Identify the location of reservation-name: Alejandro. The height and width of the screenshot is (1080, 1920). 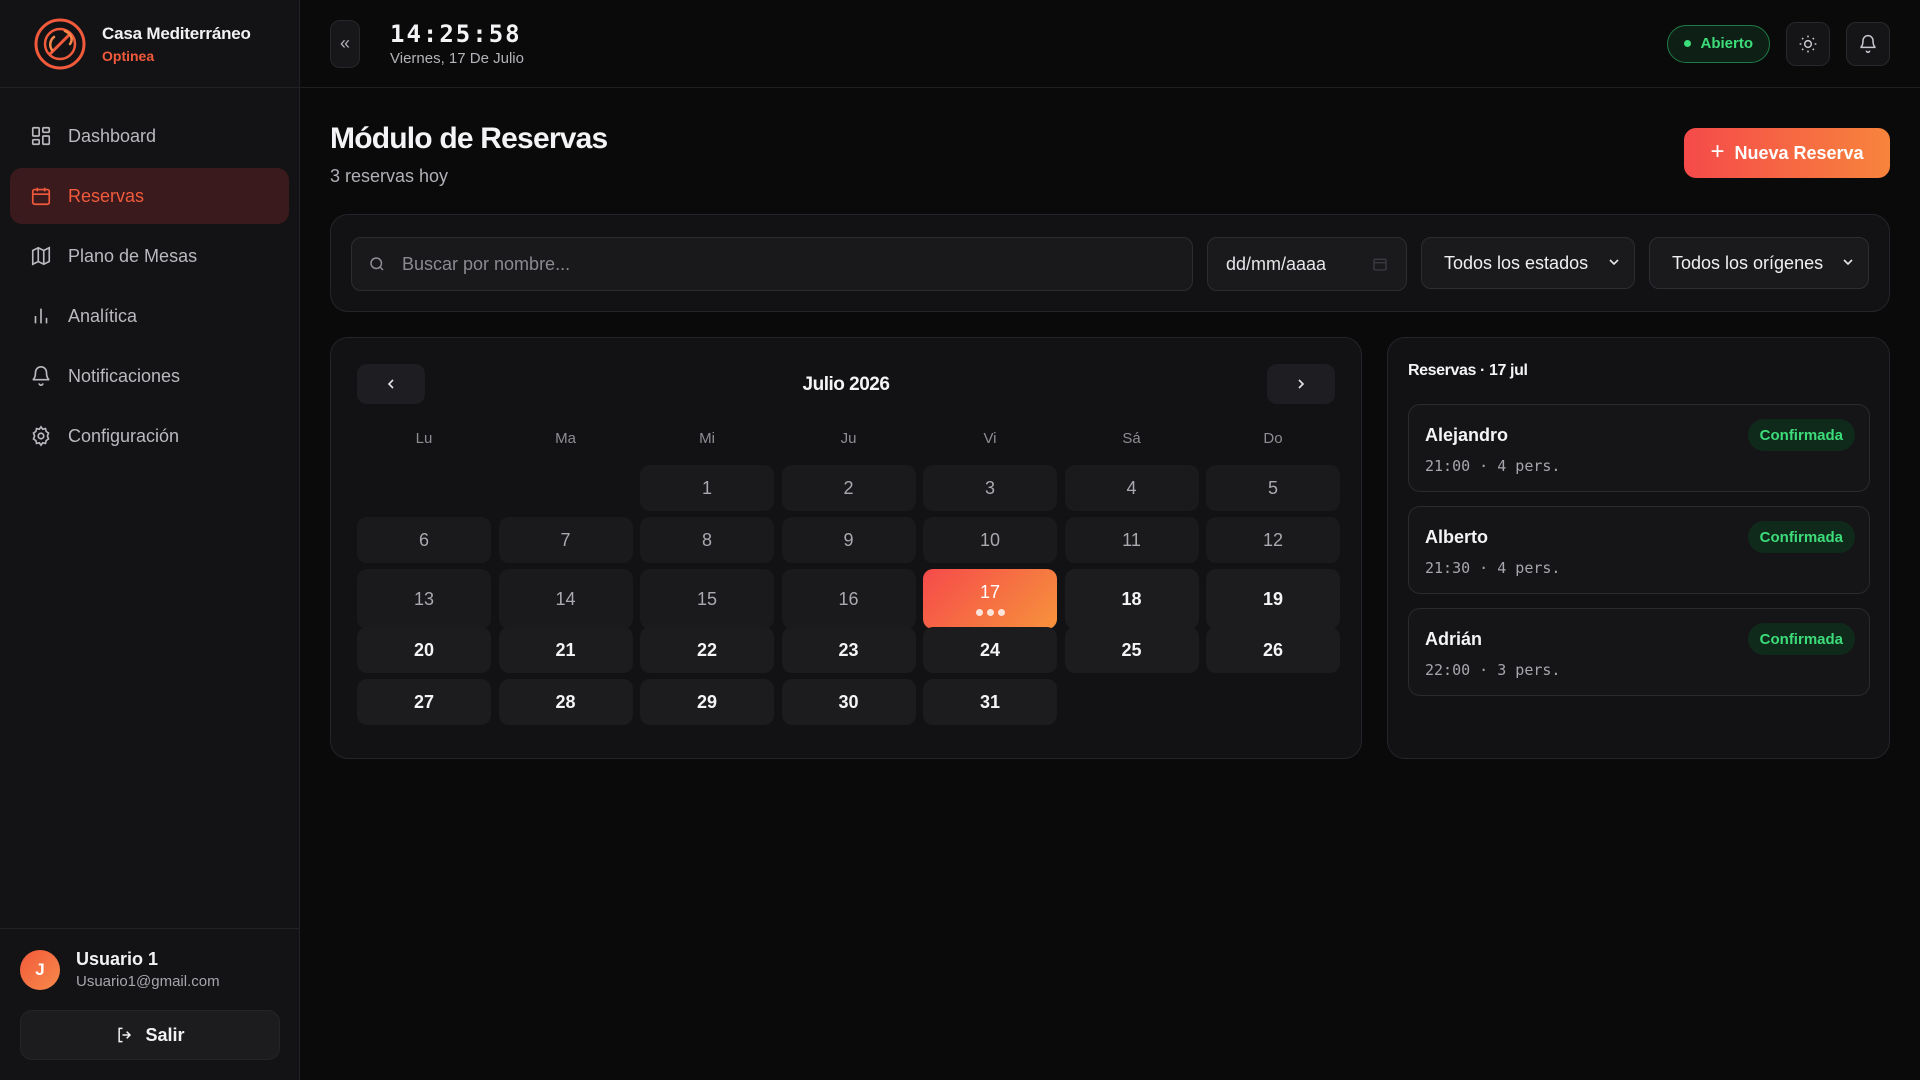
(1467, 435).